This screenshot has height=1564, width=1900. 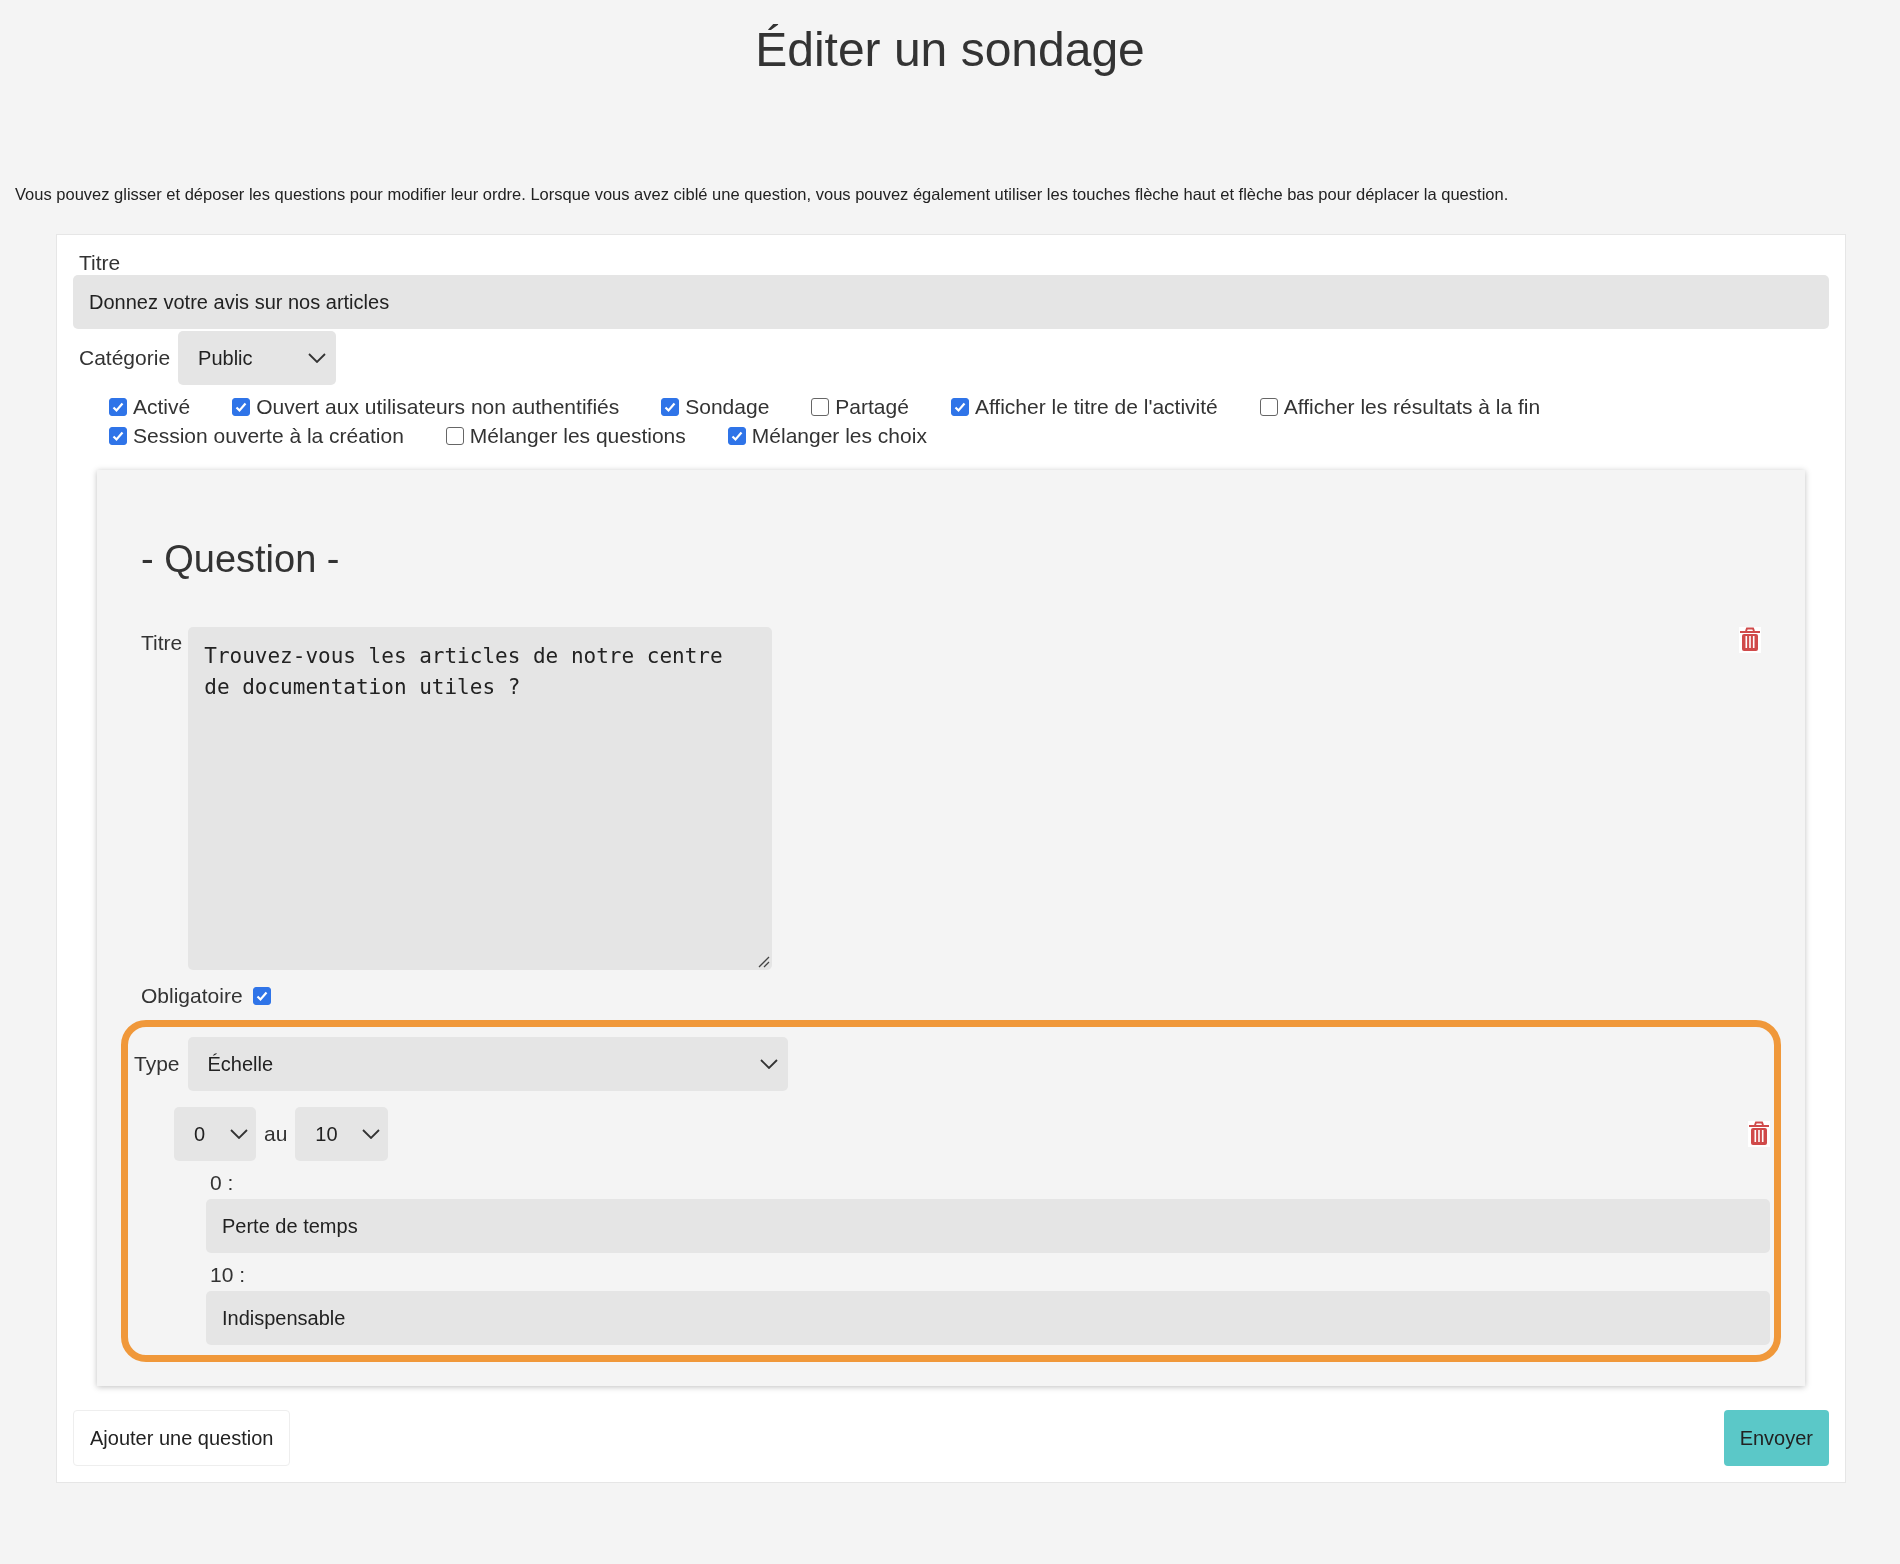 I want to click on checkbox-label: Mélanger les questions, so click(x=577, y=436).